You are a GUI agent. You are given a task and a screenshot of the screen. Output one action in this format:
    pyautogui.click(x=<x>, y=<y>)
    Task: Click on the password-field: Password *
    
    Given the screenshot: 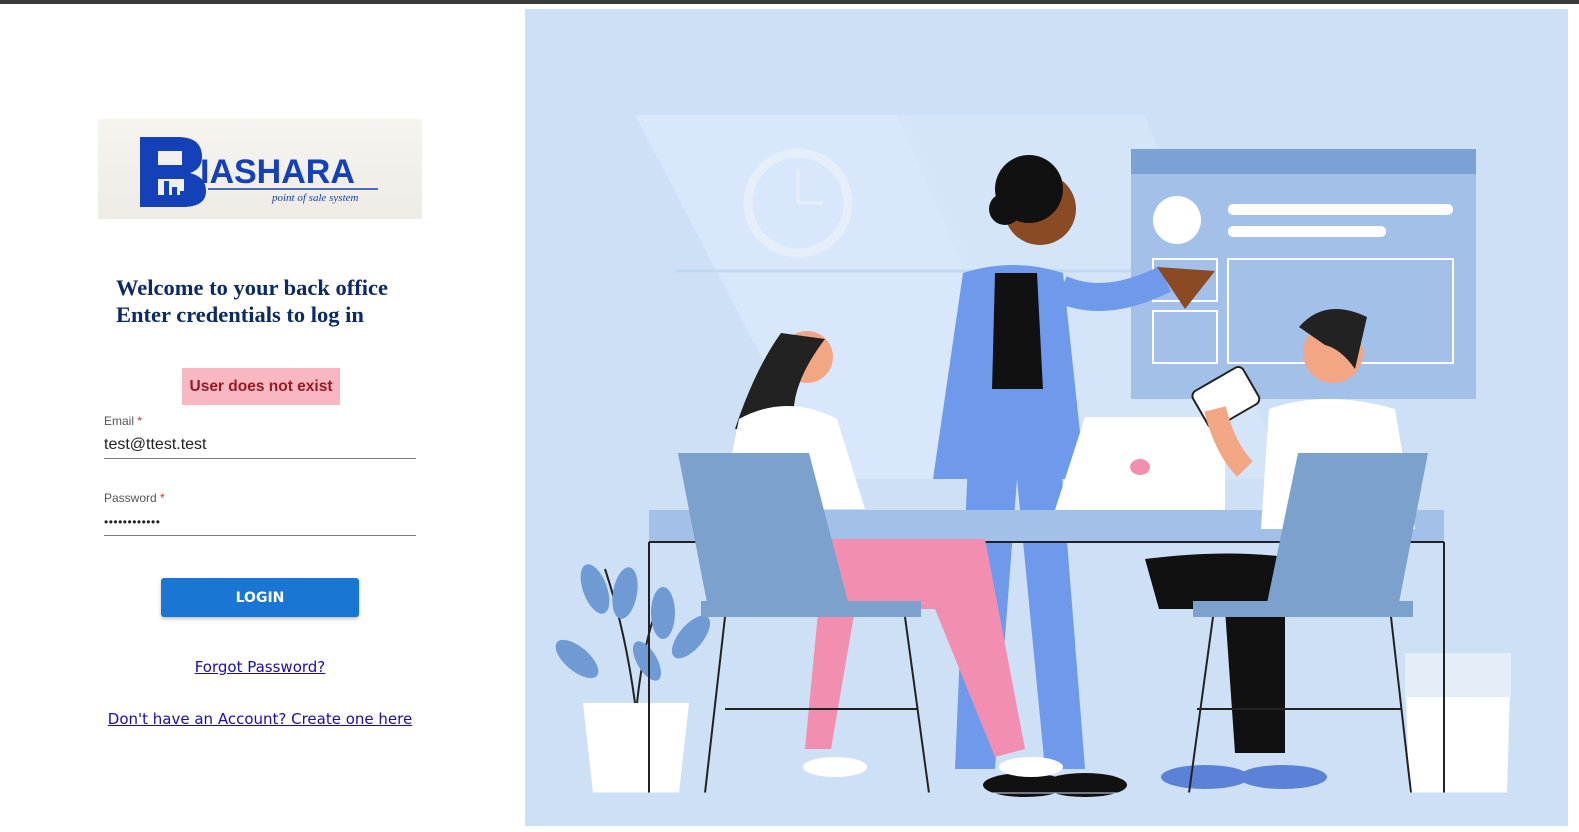 What is the action you would take?
    pyautogui.click(x=260, y=513)
    